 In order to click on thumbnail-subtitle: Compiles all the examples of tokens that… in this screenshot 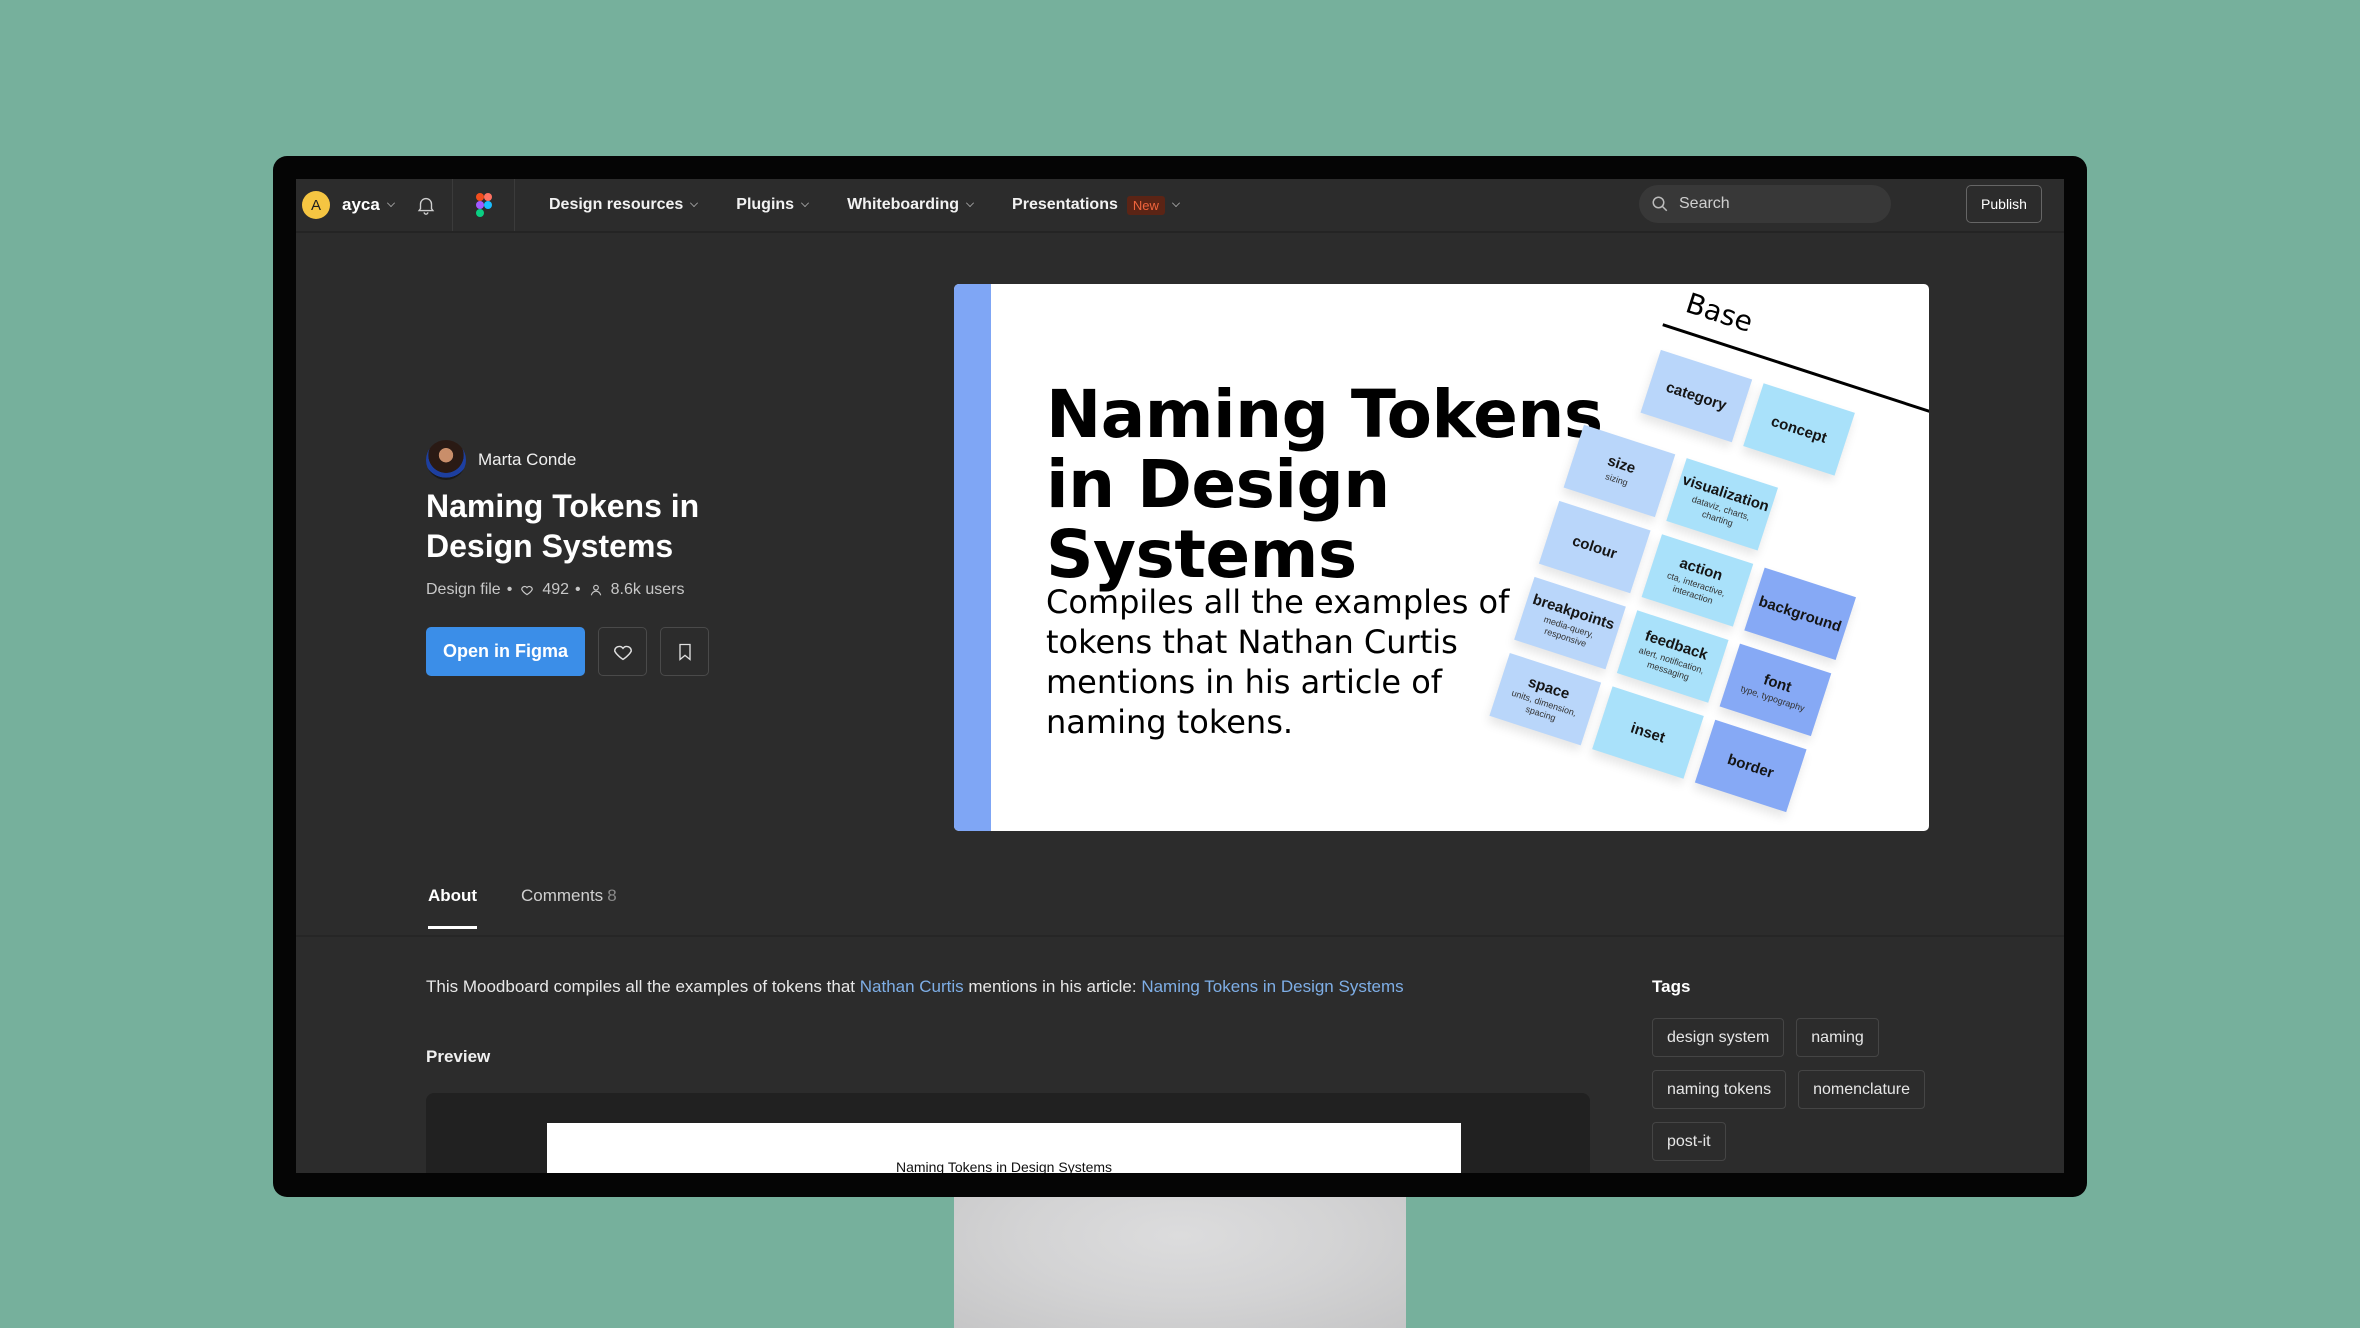, I will do `click(1278, 662)`.